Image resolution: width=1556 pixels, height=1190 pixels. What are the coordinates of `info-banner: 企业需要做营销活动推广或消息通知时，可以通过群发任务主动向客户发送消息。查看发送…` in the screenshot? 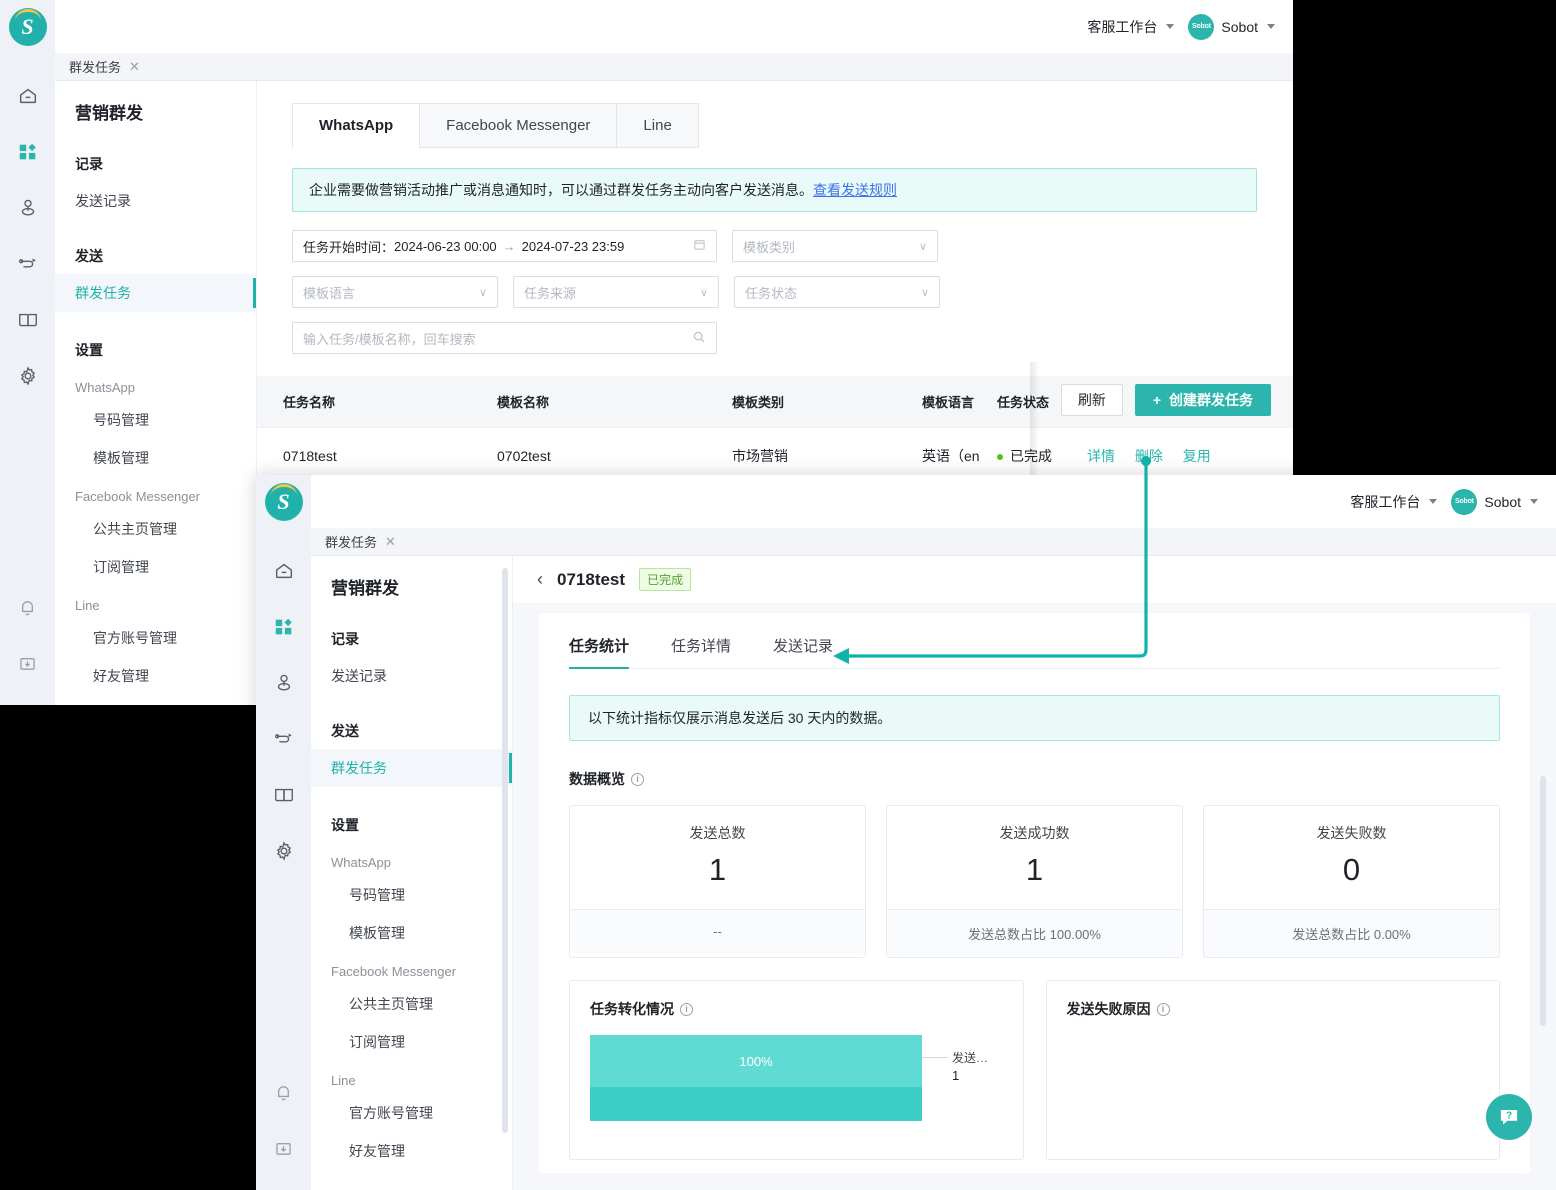 It's located at (774, 190).